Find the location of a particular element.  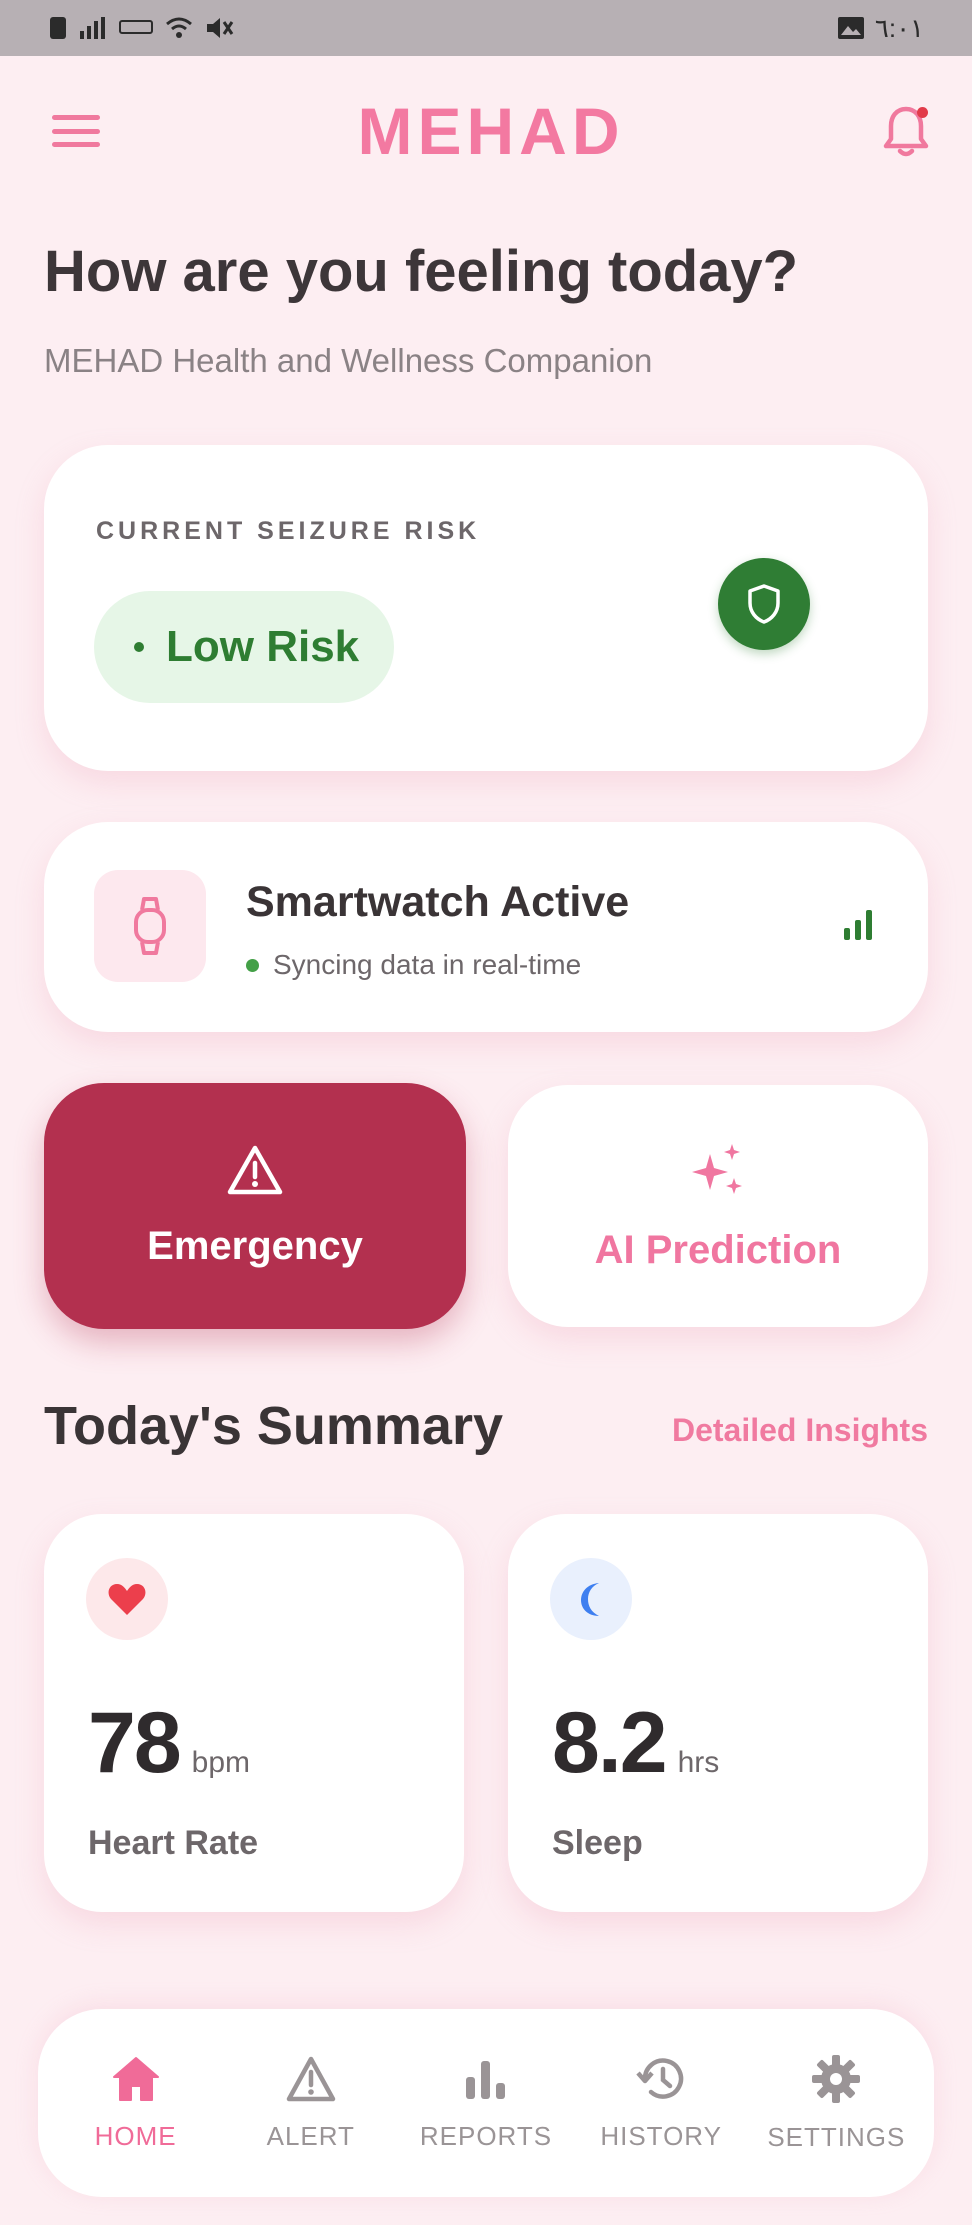

ai-prediction-button: AI Prediction is located at coordinates (718, 1206).